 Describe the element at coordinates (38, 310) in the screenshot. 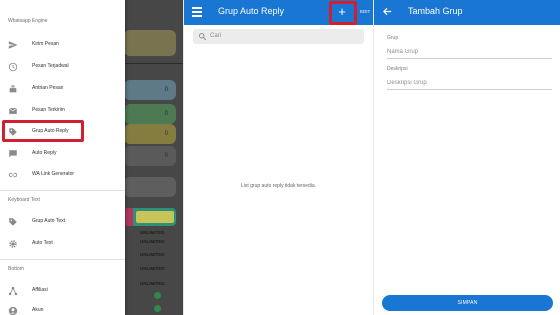

I see `drawer-item-label: Akun` at that location.